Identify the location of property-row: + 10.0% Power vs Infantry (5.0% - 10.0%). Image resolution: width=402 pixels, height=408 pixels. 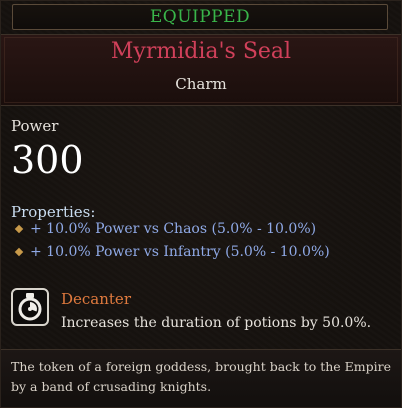
(172, 252).